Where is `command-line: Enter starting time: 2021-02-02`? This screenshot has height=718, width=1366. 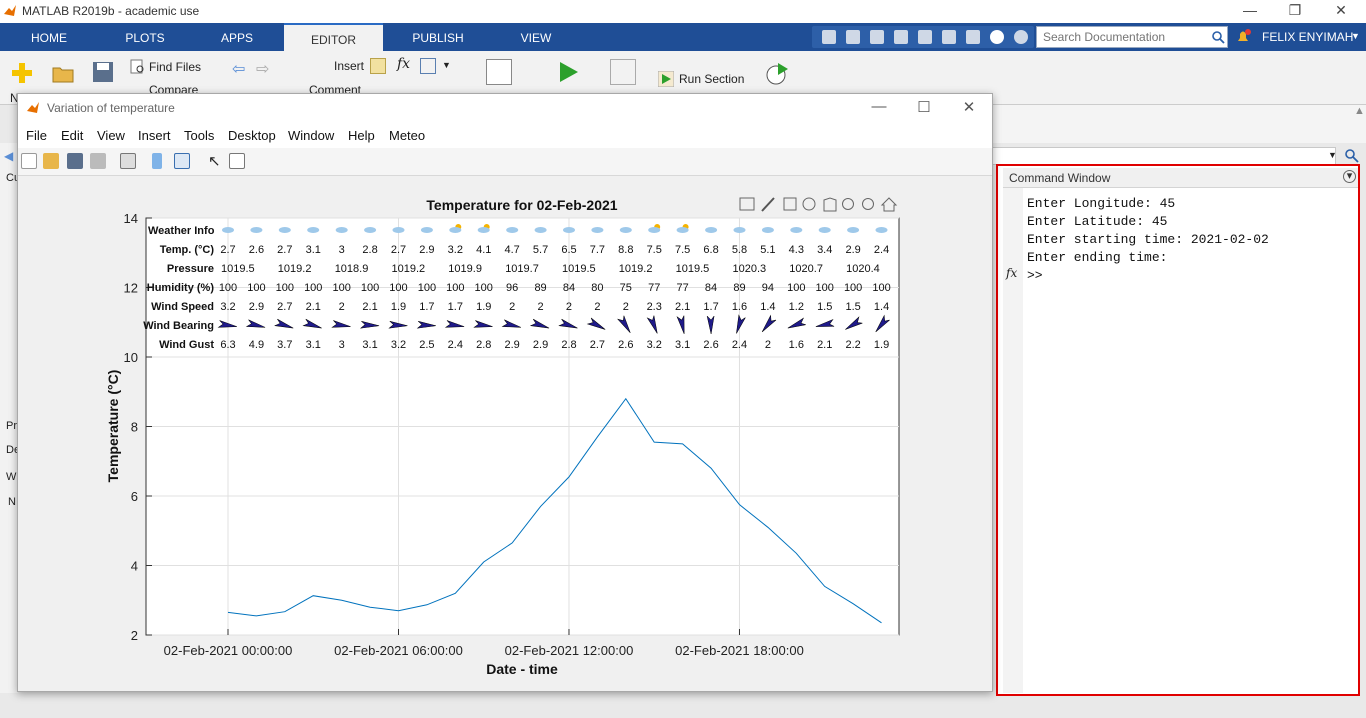 command-line: Enter starting time: 2021-02-02 is located at coordinates (1148, 239).